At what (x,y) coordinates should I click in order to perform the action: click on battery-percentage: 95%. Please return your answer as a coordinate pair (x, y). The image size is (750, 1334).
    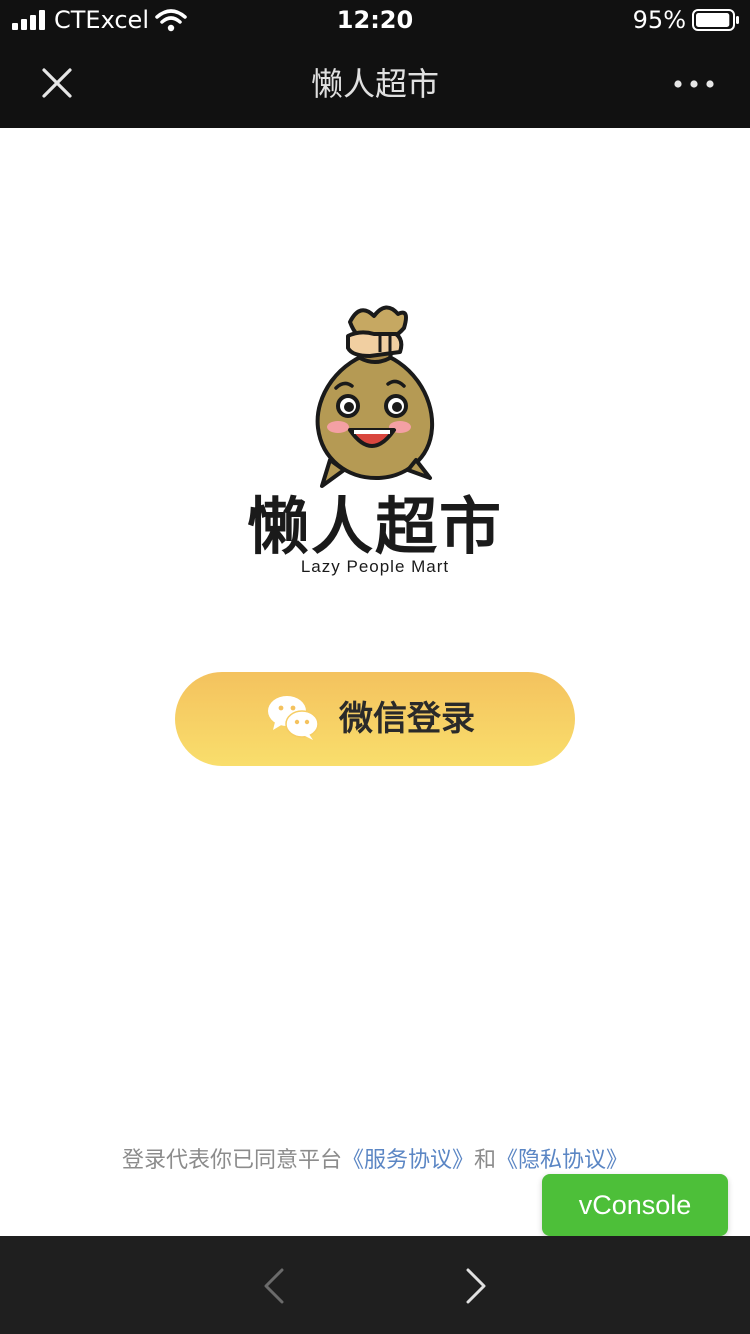
    Looking at the image, I should click on (659, 20).